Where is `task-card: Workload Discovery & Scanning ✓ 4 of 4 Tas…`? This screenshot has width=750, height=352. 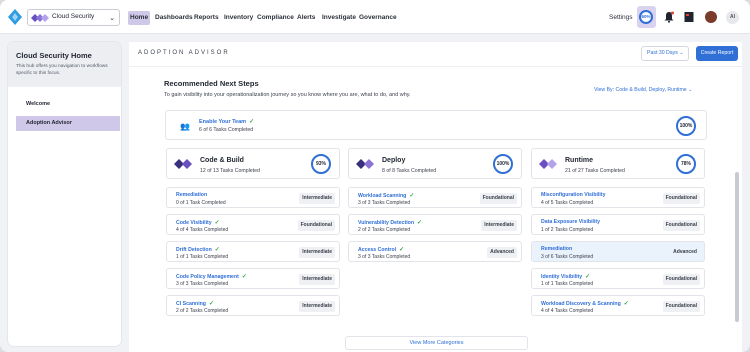 task-card: Workload Discovery & Scanning ✓ 4 of 4 Tas… is located at coordinates (618, 305).